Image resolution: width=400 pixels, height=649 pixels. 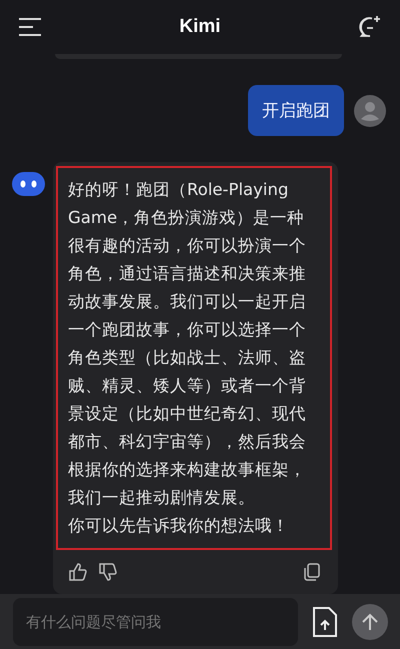 I want to click on answer-text: 你可以先告诉我你的想法哦！, so click(x=179, y=526).